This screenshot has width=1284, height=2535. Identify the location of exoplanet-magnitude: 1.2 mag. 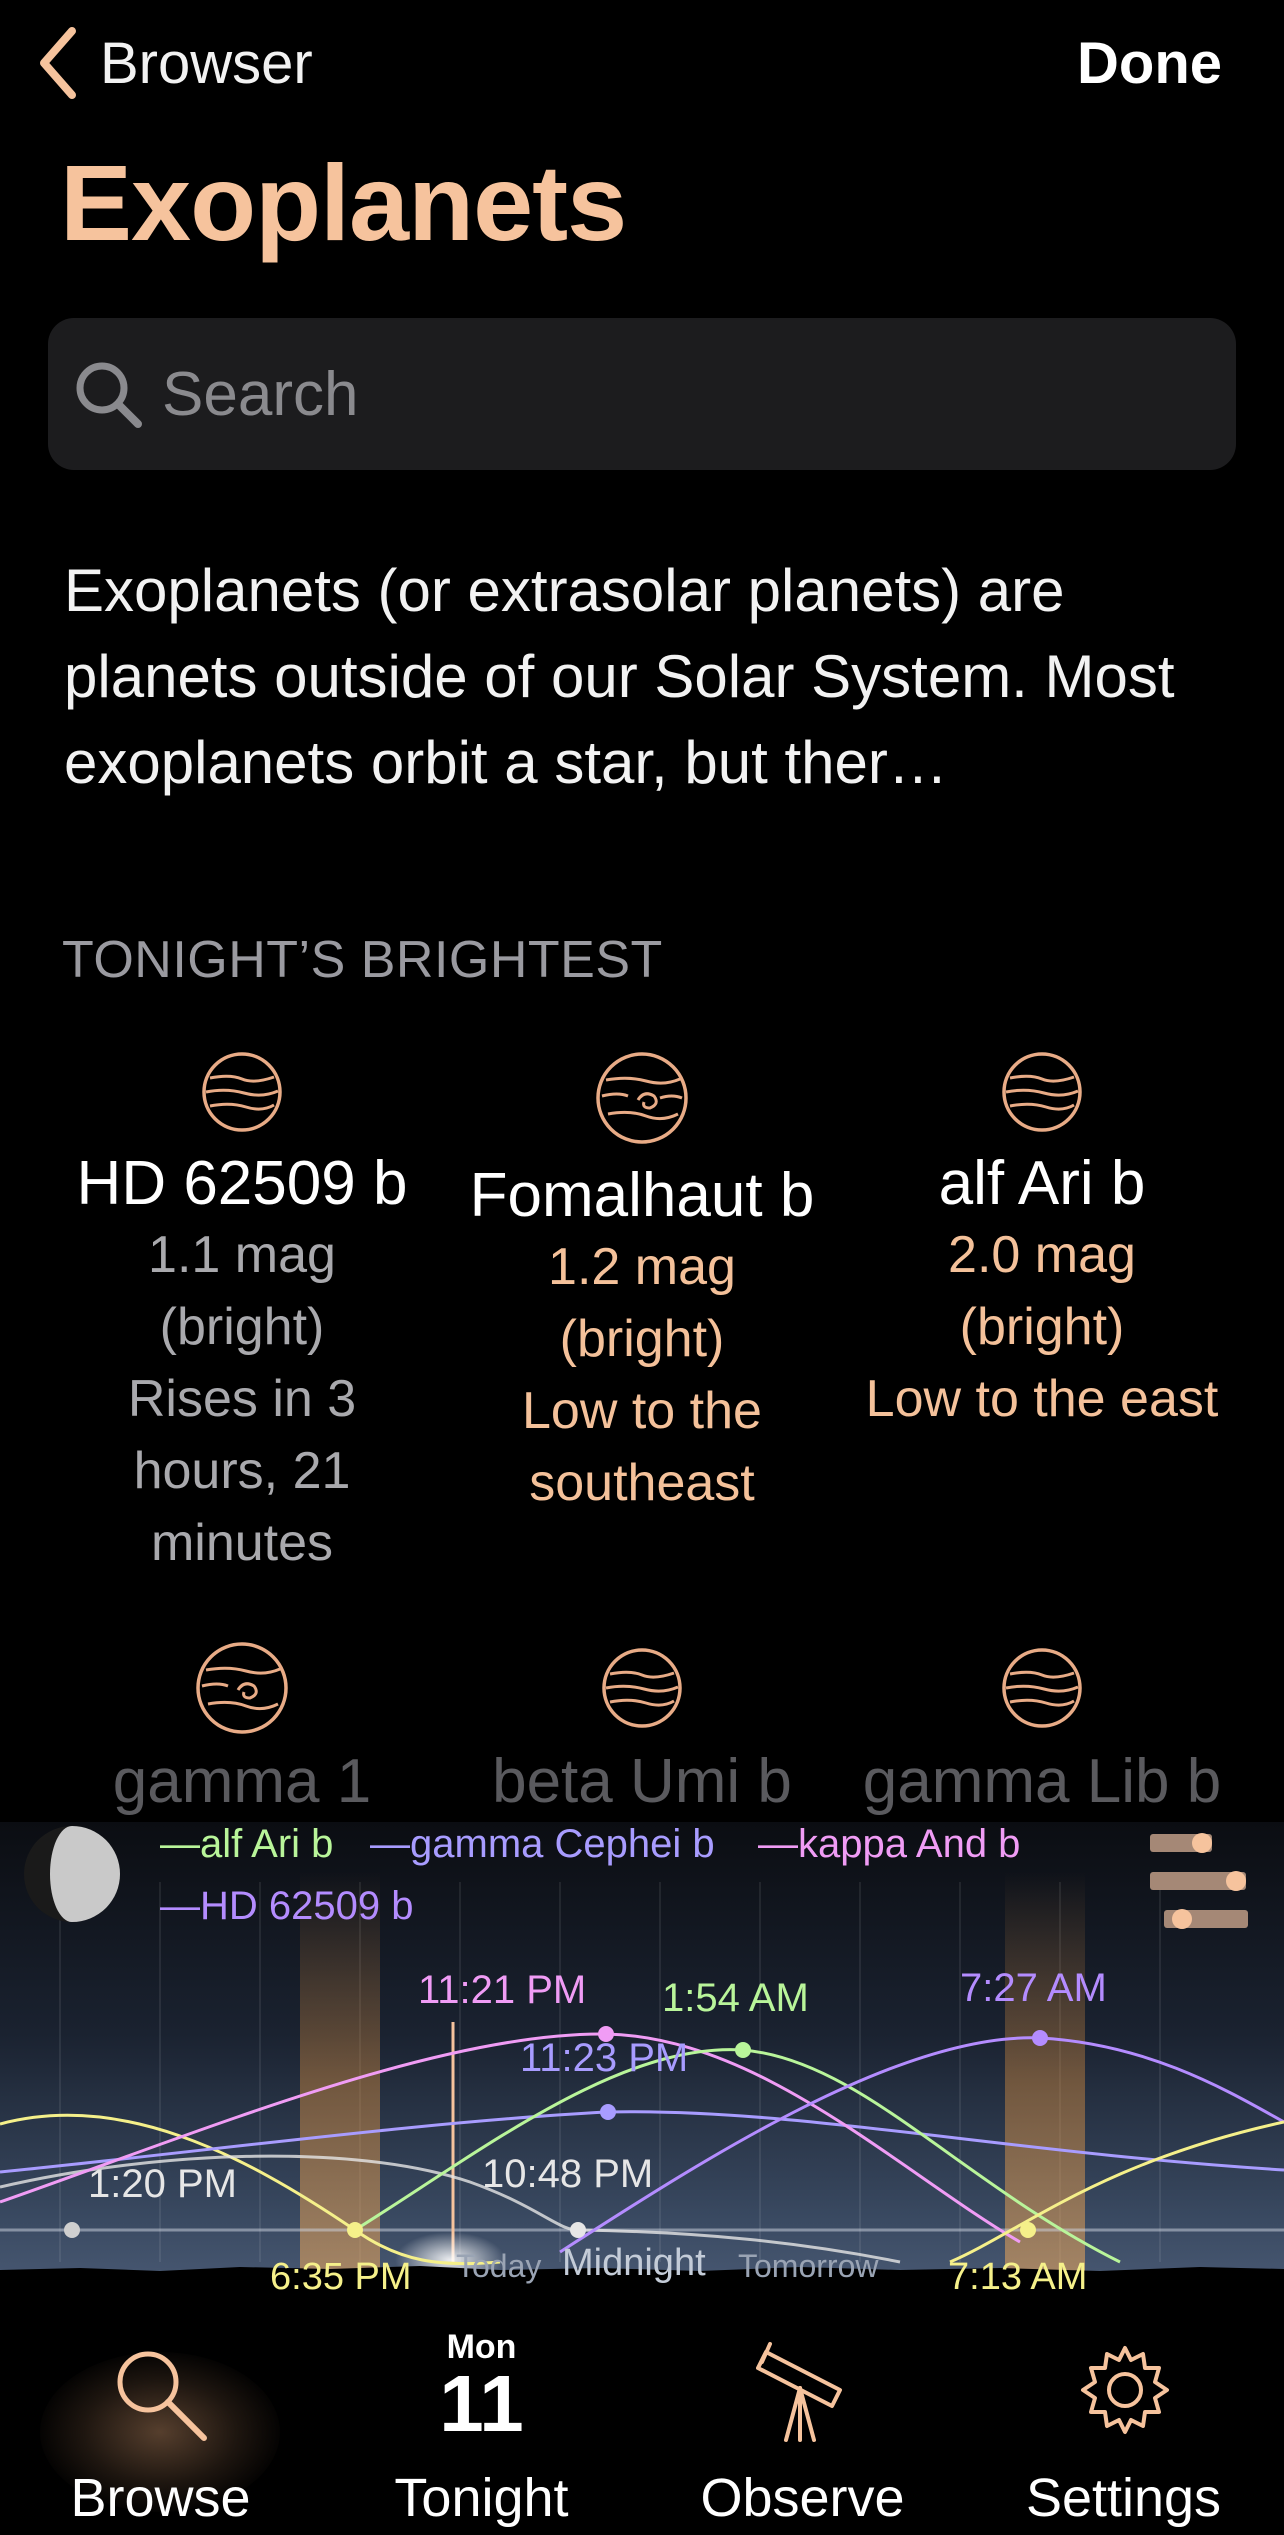
(642, 1267).